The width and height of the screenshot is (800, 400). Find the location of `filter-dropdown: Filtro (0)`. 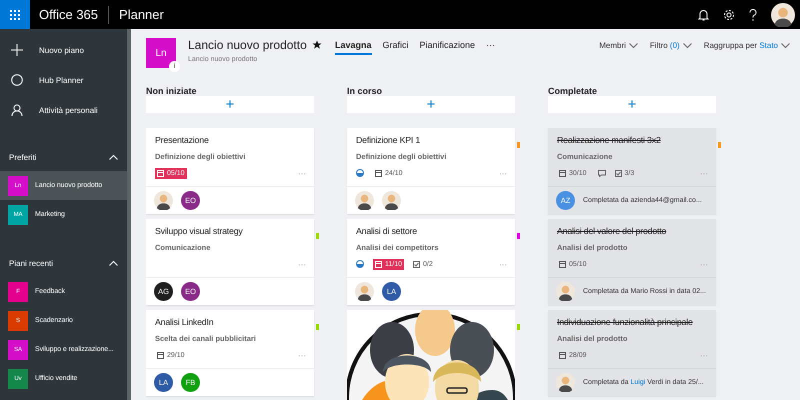

filter-dropdown: Filtro (0) is located at coordinates (671, 45).